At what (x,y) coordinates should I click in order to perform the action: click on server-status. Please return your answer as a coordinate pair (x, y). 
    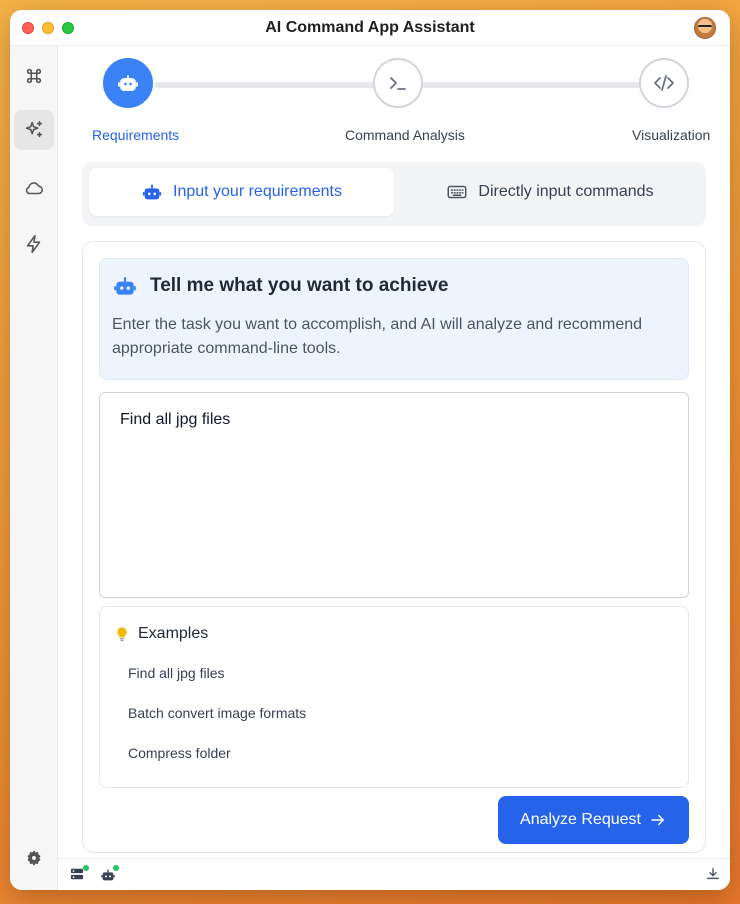
    Looking at the image, I should click on (79, 874).